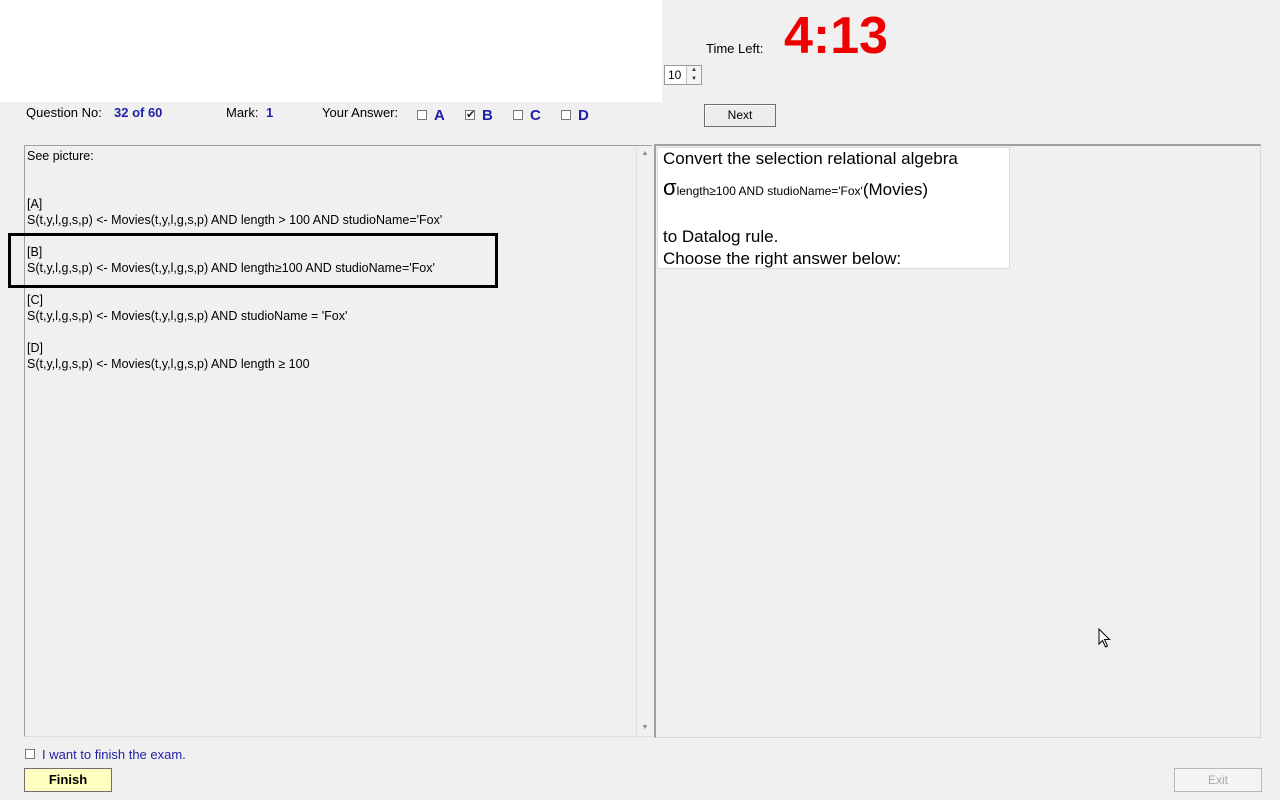 The image size is (1280, 800). What do you see at coordinates (645, 154) in the screenshot?
I see `scroll-up-icon: ▲` at bounding box center [645, 154].